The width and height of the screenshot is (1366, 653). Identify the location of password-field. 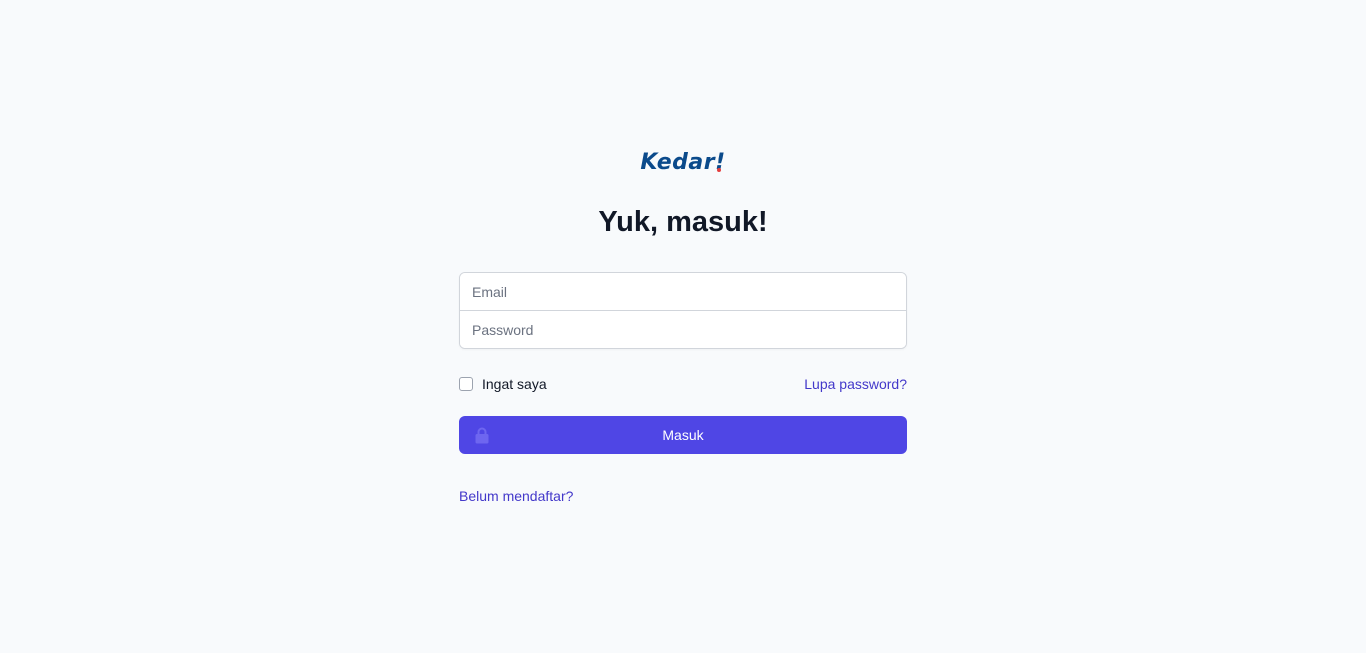
(683, 329).